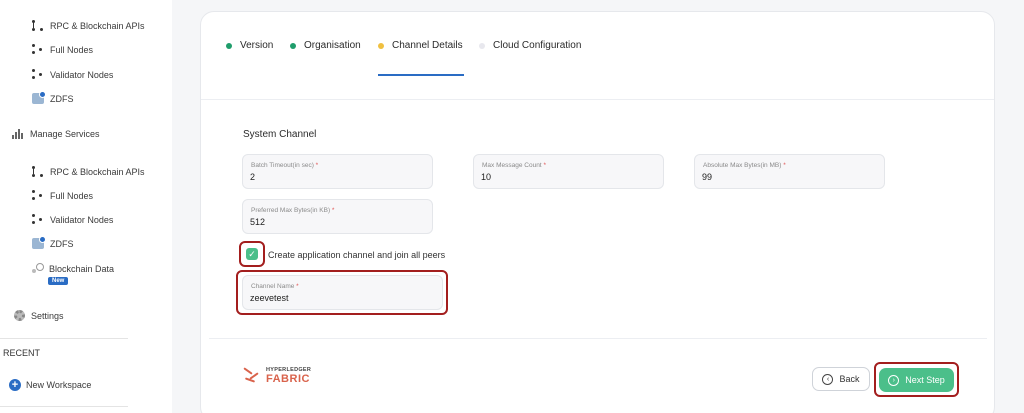 This screenshot has width=1024, height=413. I want to click on next-step-button: › Next Step, so click(916, 380).